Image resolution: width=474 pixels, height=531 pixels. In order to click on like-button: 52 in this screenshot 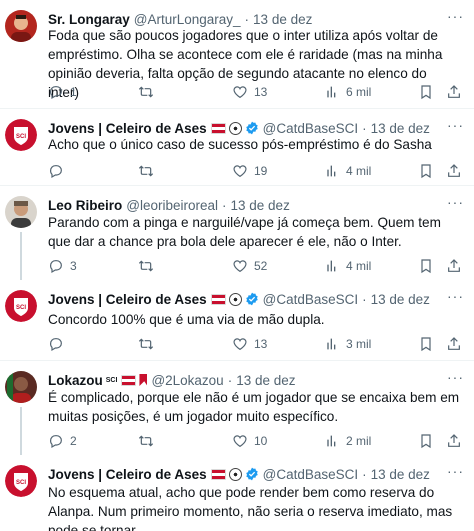, I will do `click(249, 266)`.